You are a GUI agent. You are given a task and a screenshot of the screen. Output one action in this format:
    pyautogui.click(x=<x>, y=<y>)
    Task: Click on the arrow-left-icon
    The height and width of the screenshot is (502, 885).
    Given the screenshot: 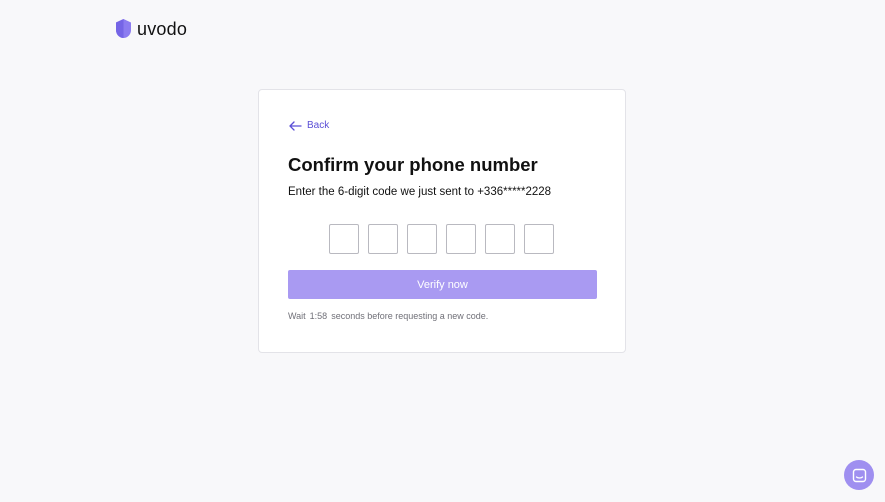 What is the action you would take?
    pyautogui.click(x=295, y=125)
    